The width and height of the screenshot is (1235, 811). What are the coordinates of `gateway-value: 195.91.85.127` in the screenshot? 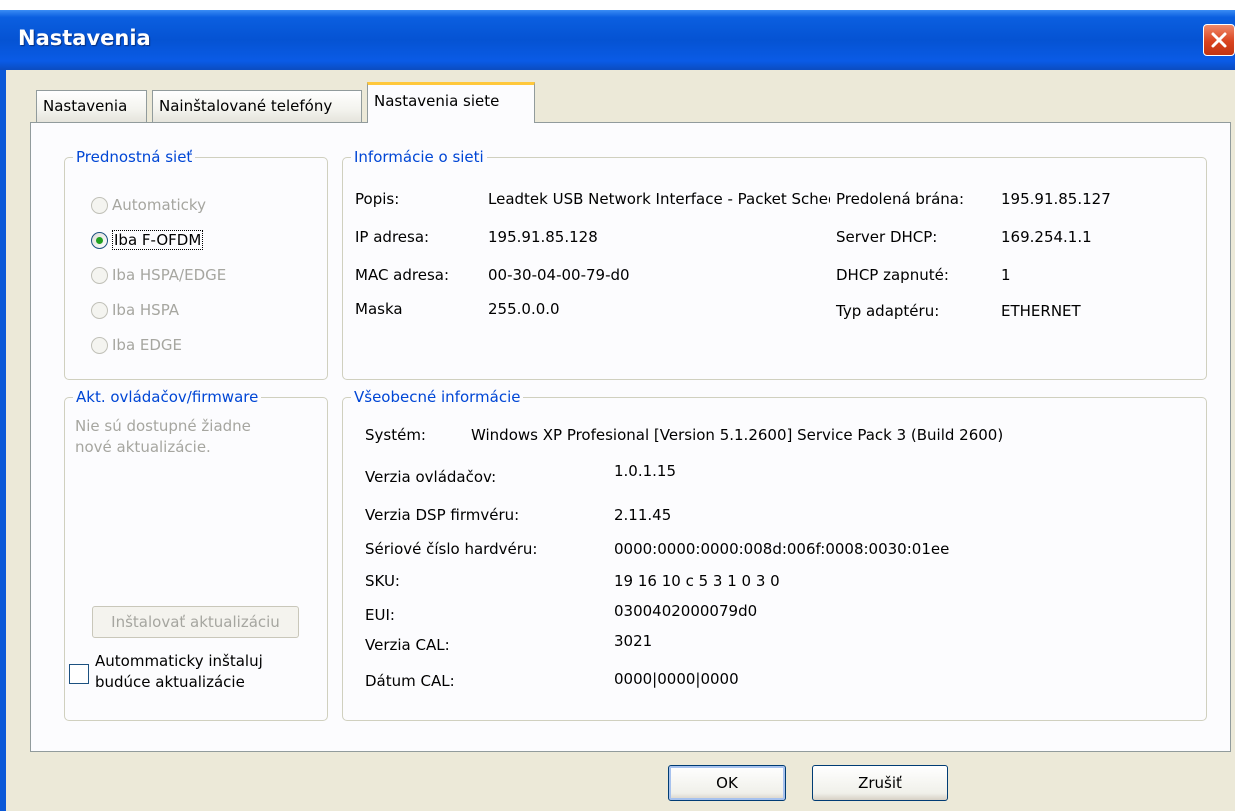 It's located at (1056, 199).